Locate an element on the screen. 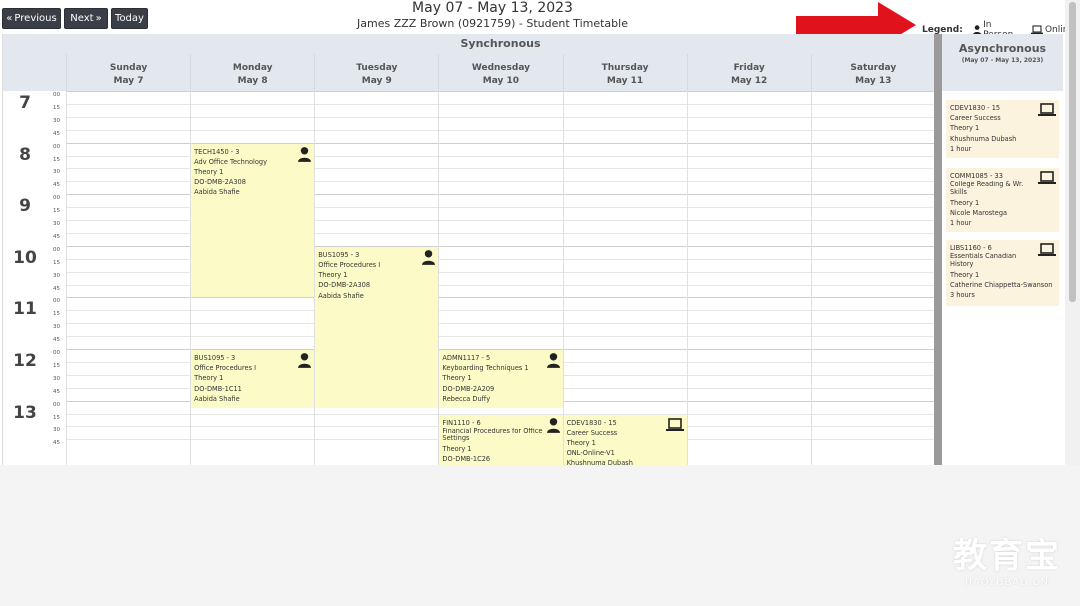 Image resolution: width=1080 pixels, height=606 pixels. hour-label: 12 is located at coordinates (25, 361).